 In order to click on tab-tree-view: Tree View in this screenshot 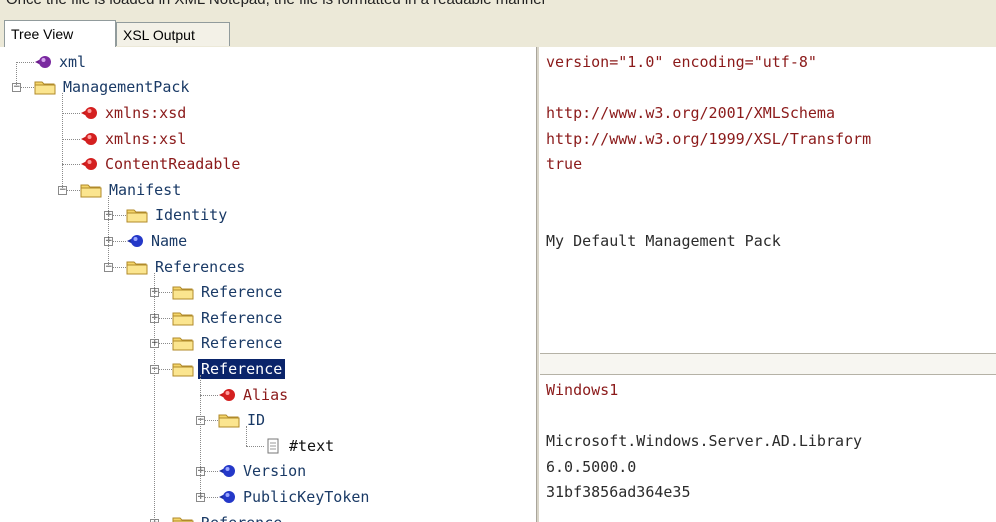, I will do `click(60, 34)`.